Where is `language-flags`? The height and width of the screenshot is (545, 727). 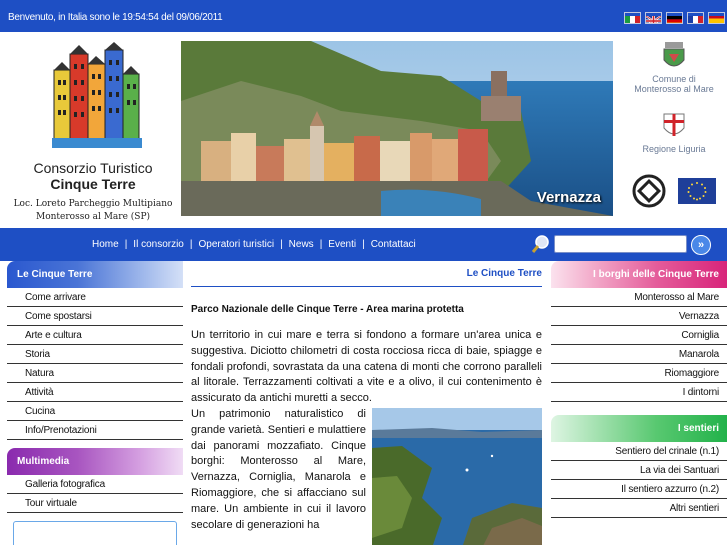 language-flags is located at coordinates (674, 18).